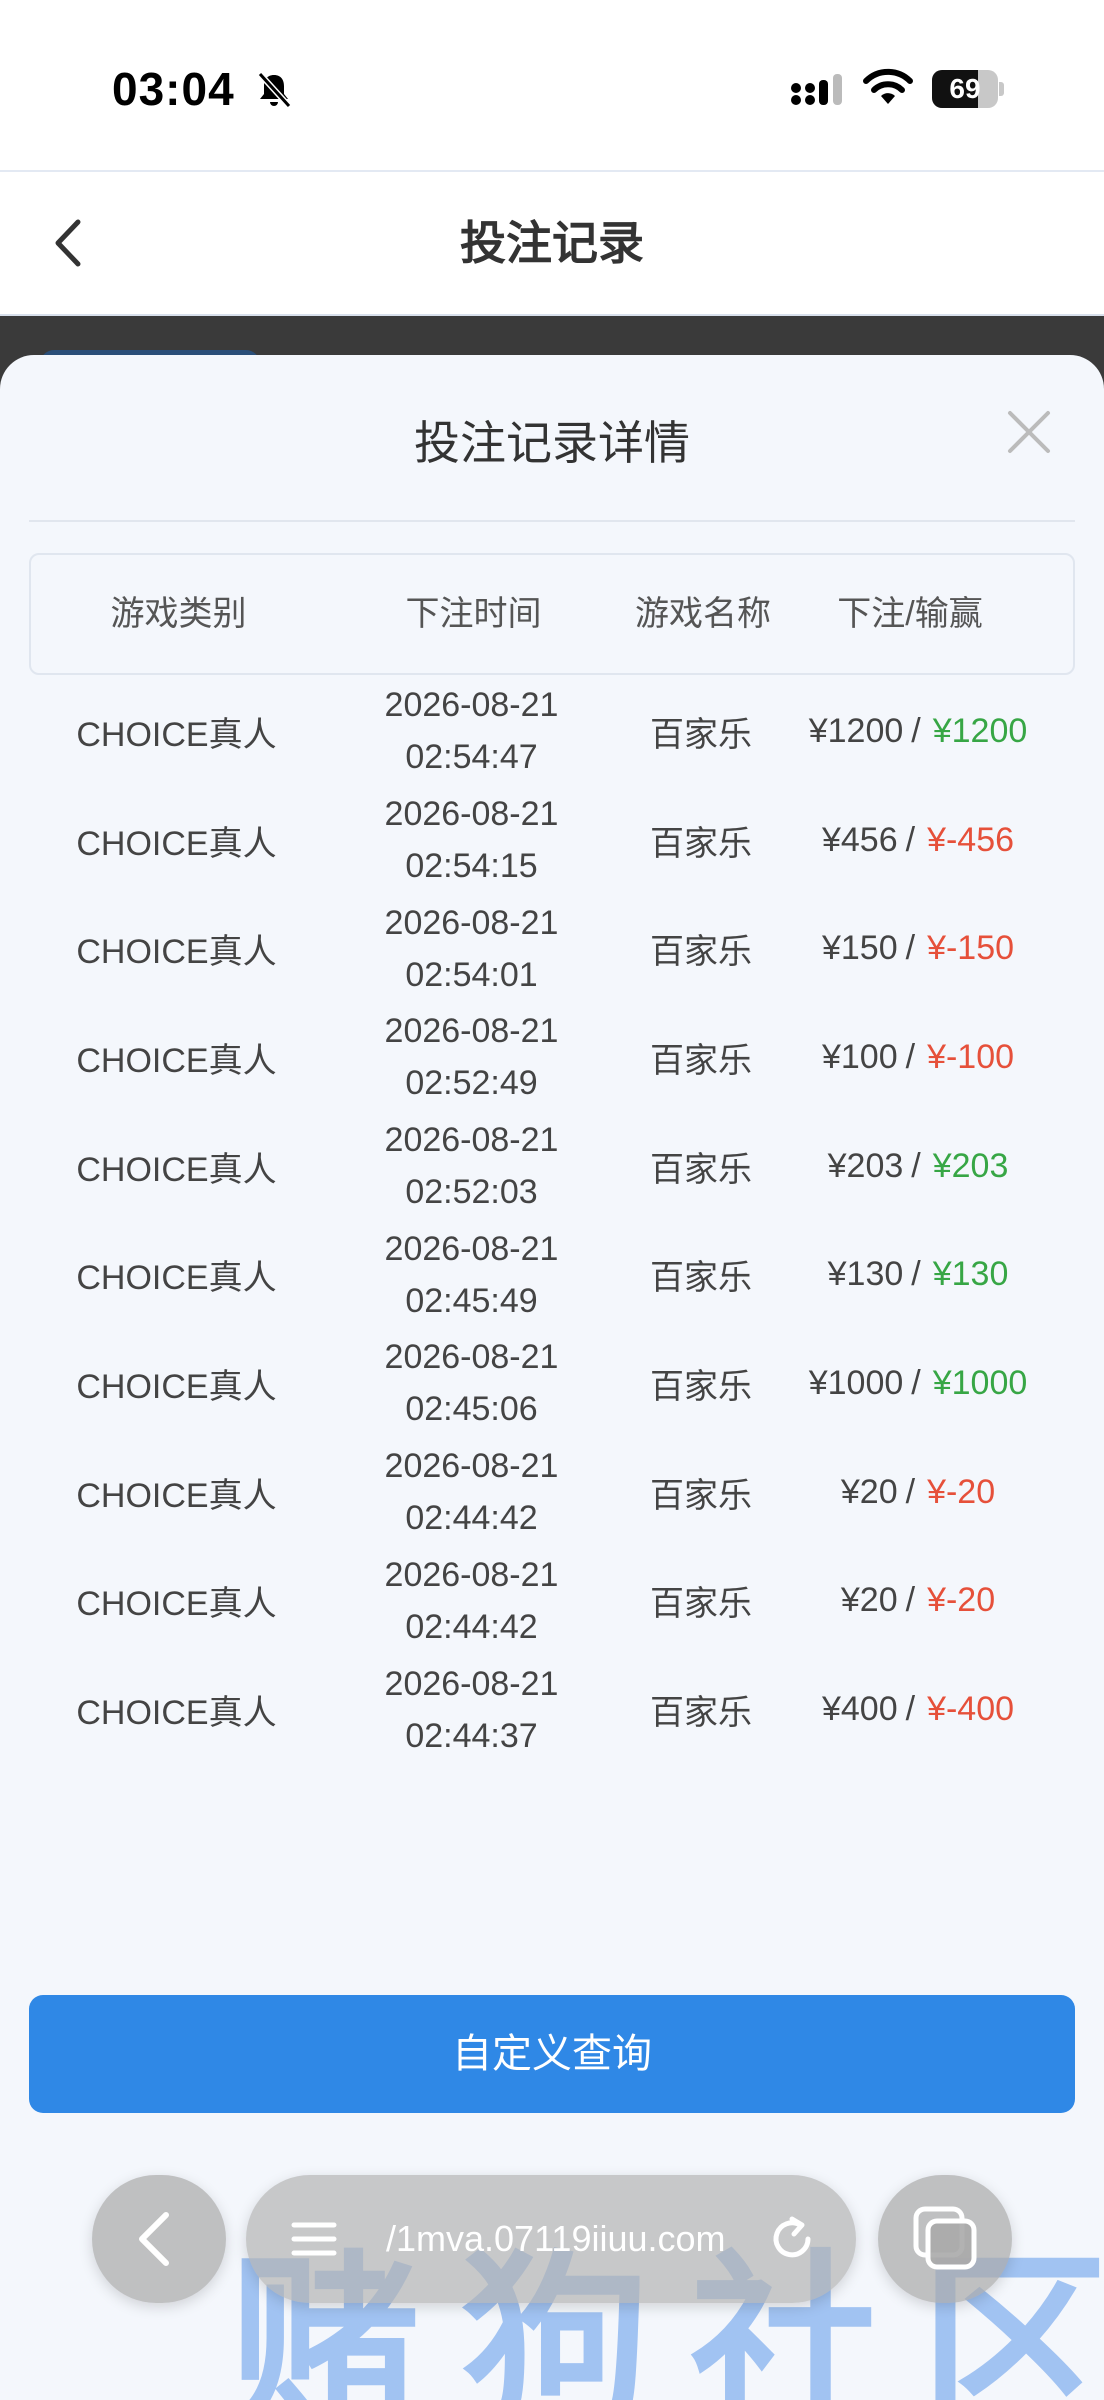 This screenshot has width=1104, height=2400. I want to click on address-bar: /1mva.07119iiuu.com, so click(551, 2239).